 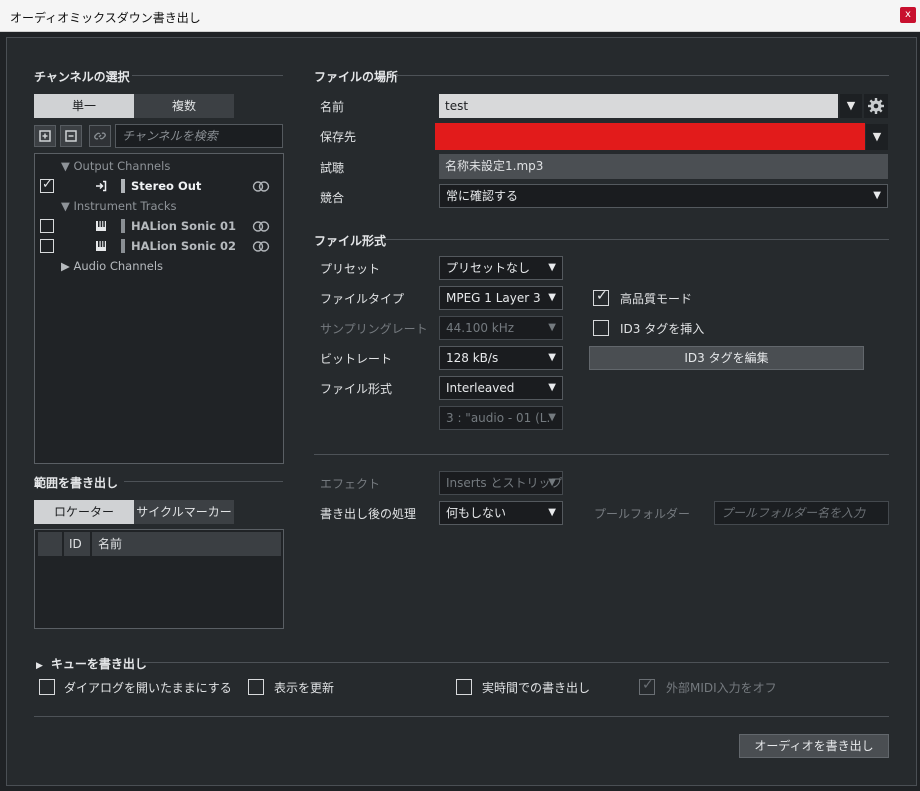 I want to click on name-label: 名前, so click(x=332, y=107).